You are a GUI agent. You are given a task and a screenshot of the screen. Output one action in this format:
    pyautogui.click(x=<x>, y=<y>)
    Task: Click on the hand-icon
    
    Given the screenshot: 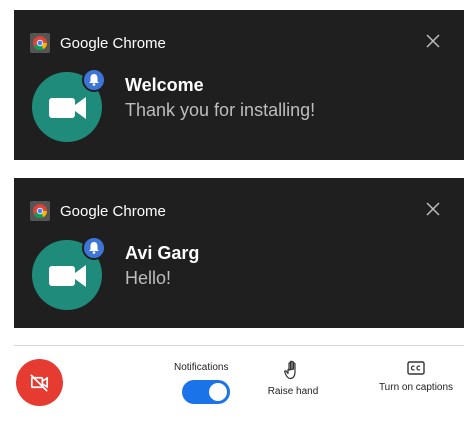 What is the action you would take?
    pyautogui.click(x=290, y=370)
    